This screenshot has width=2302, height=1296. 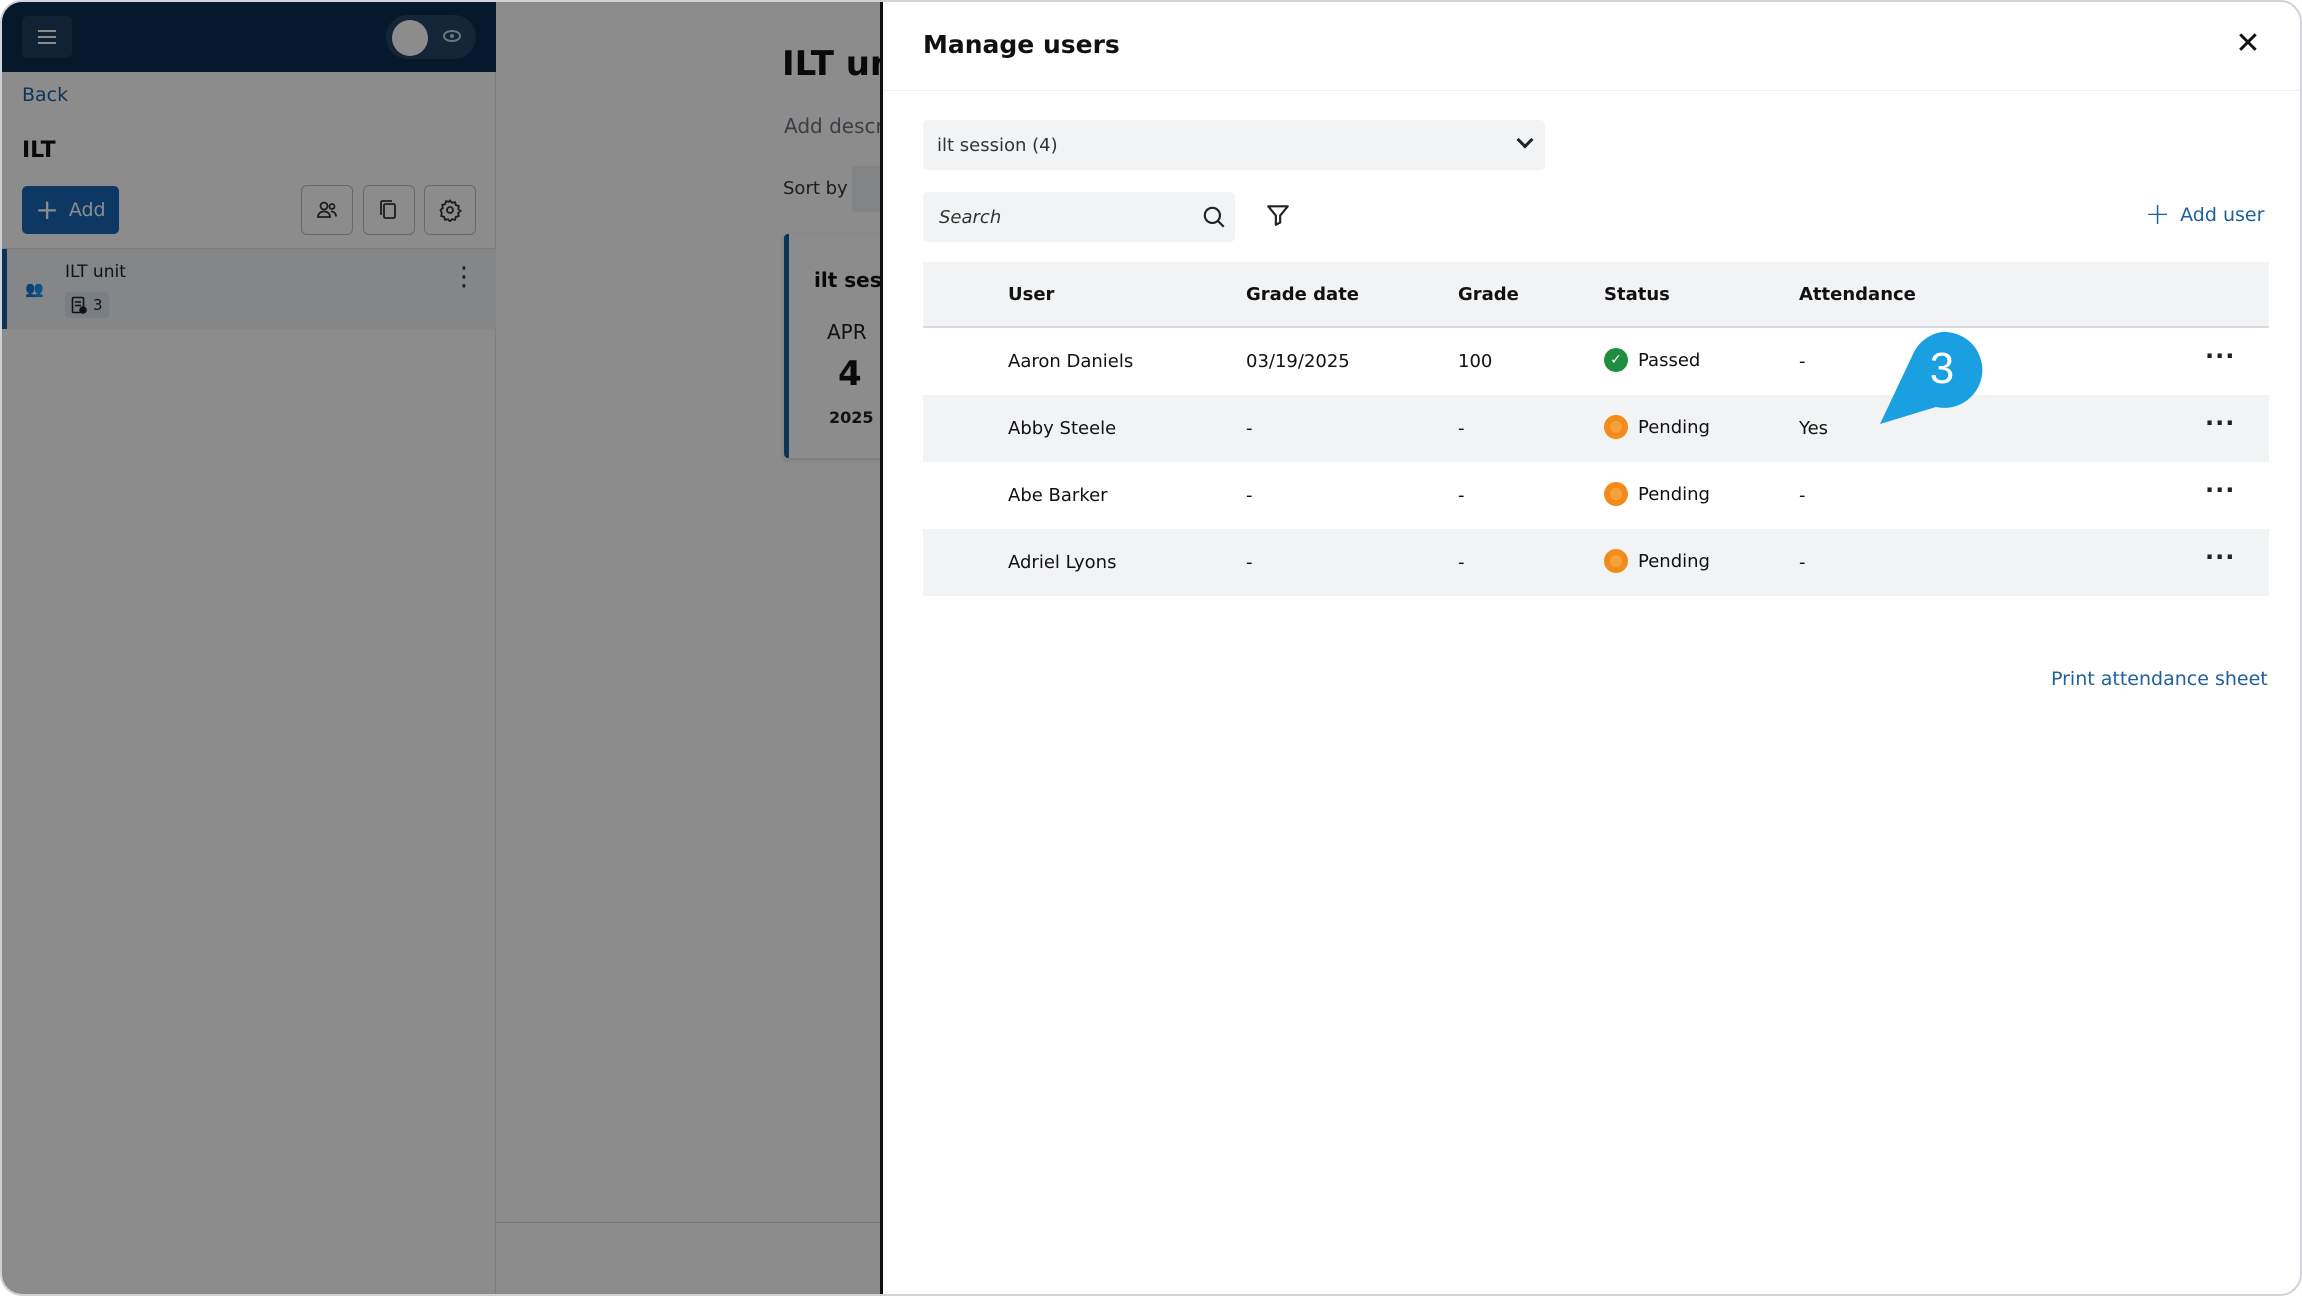 What do you see at coordinates (997, 145) in the screenshot?
I see `session-select-value: ilt session (4)` at bounding box center [997, 145].